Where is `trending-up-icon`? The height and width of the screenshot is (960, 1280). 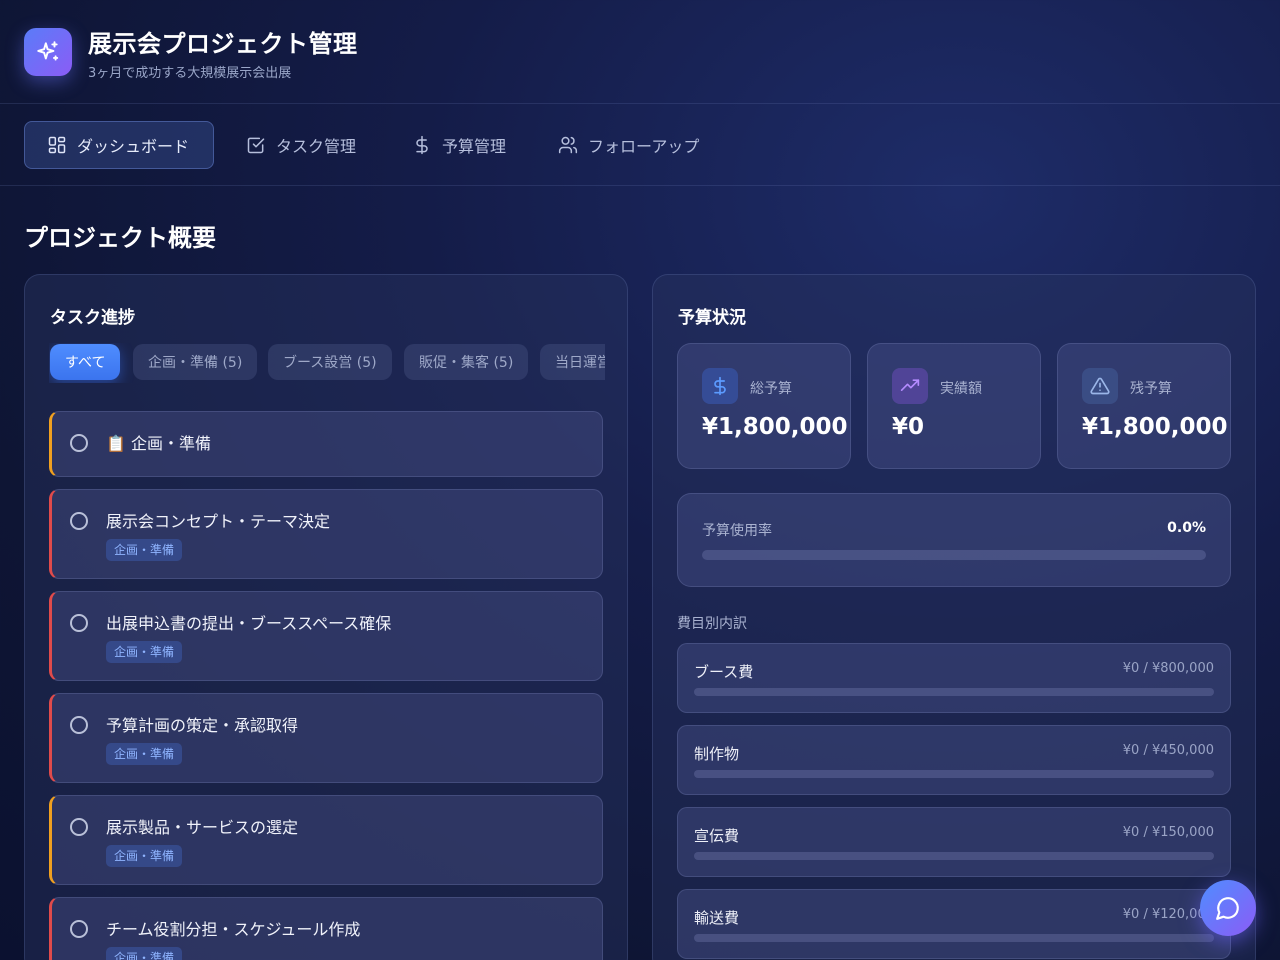
trending-up-icon is located at coordinates (910, 385).